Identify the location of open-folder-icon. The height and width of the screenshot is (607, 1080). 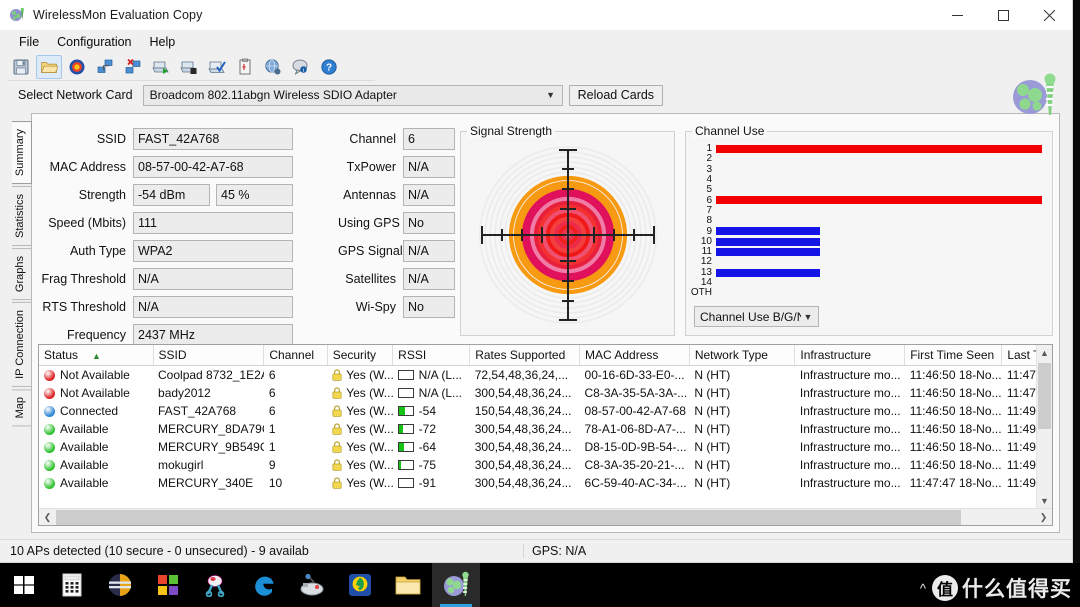
(49, 67).